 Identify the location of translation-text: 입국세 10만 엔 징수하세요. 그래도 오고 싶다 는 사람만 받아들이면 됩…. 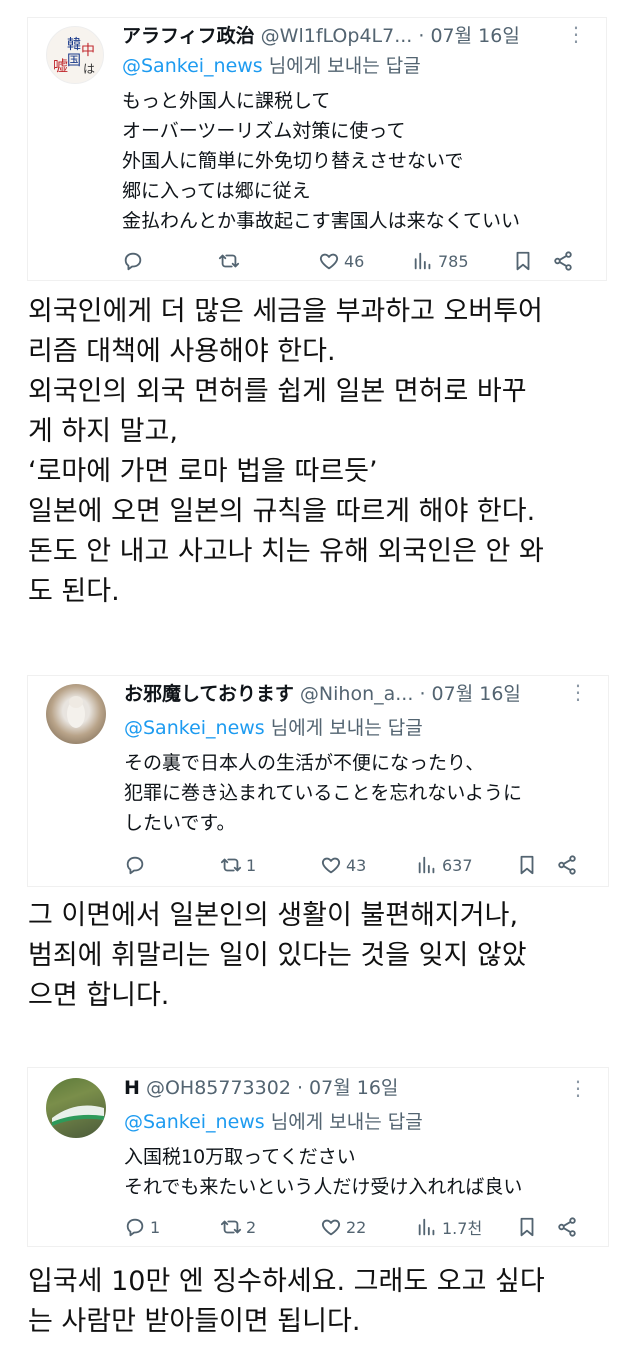
(286, 1302).